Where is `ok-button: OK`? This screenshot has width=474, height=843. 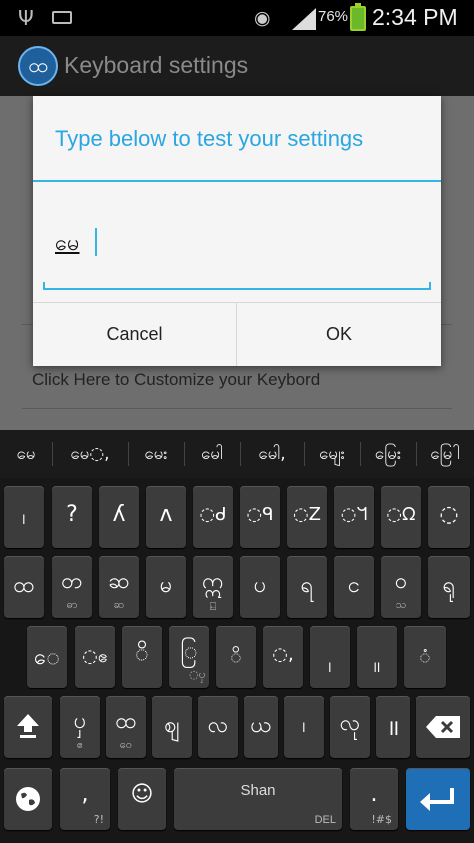
ok-button: OK is located at coordinates (339, 334).